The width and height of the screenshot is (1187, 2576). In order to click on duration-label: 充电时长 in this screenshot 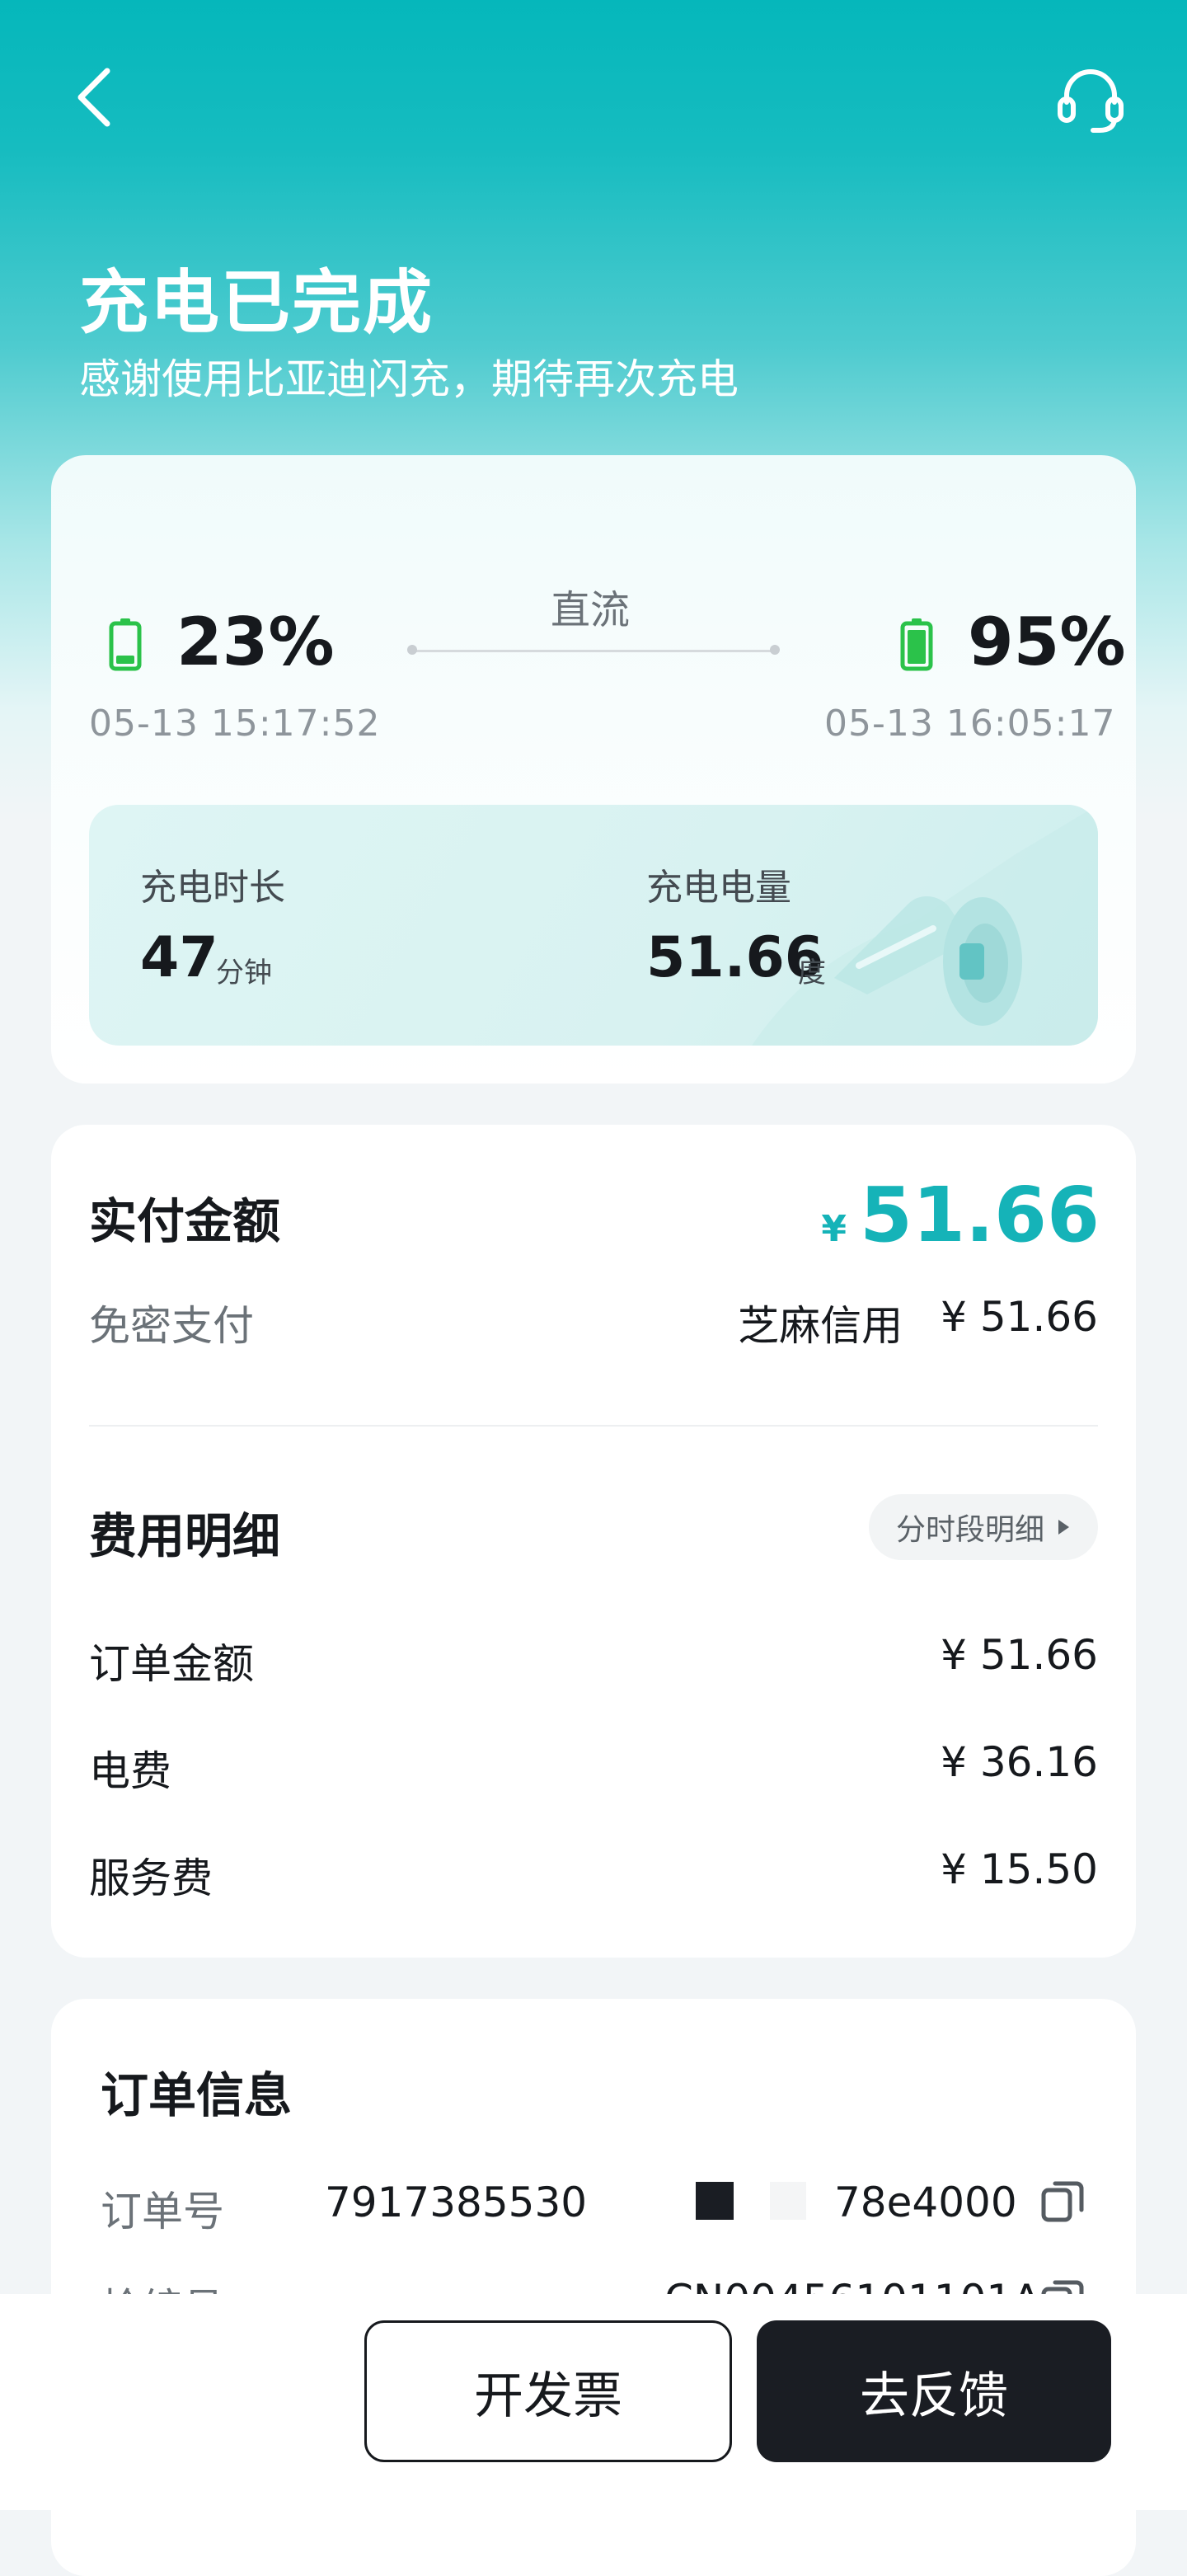, I will do `click(212, 888)`.